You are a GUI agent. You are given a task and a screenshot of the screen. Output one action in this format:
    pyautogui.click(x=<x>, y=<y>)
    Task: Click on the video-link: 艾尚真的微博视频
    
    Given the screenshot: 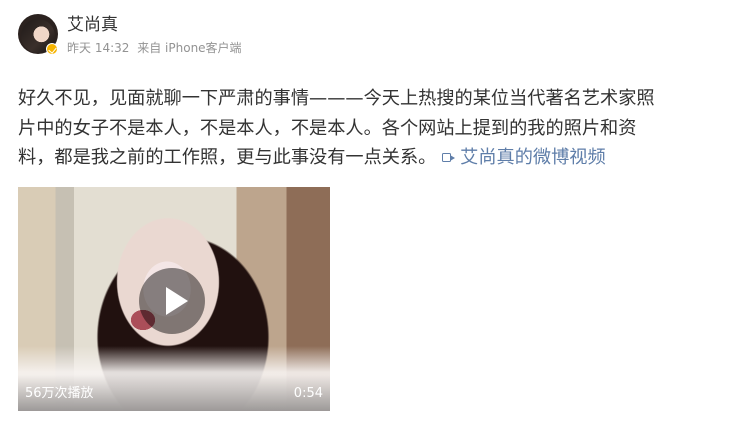 What is the action you would take?
    pyautogui.click(x=524, y=157)
    